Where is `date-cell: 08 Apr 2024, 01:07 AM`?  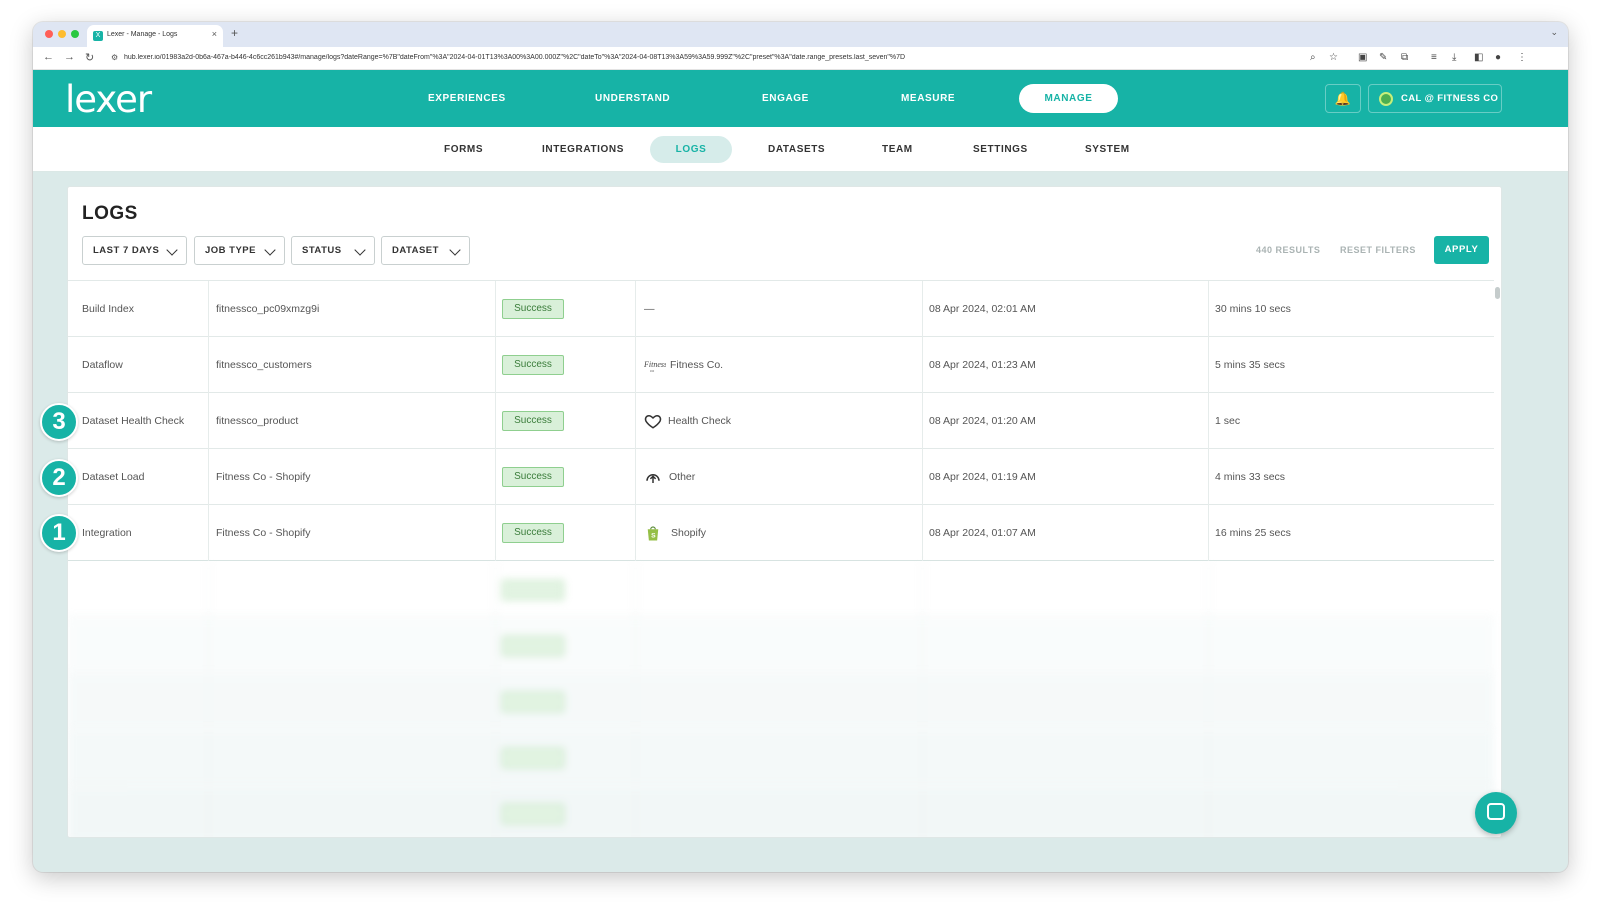
date-cell: 08 Apr 2024, 01:07 AM is located at coordinates (982, 533).